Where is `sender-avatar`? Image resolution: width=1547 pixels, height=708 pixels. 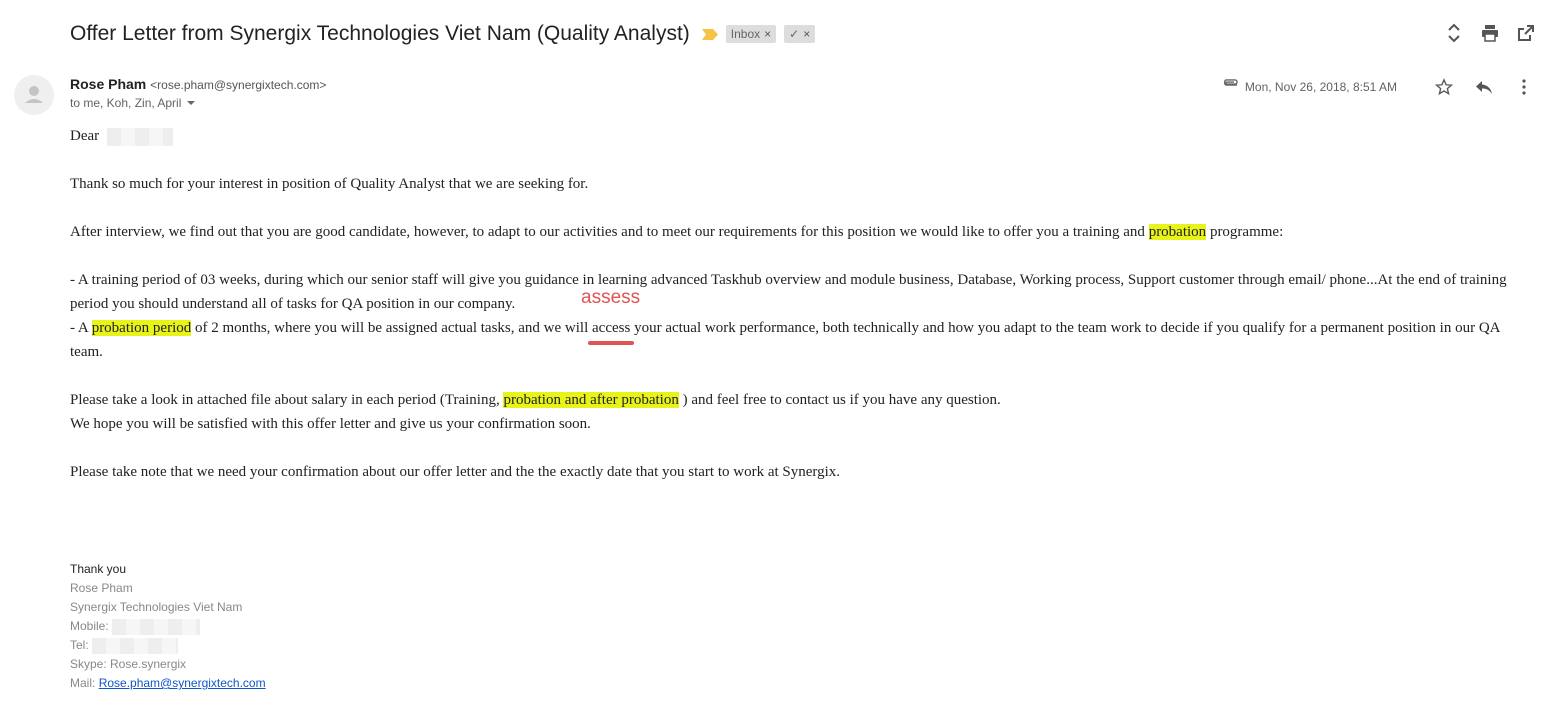
sender-avatar is located at coordinates (34, 95).